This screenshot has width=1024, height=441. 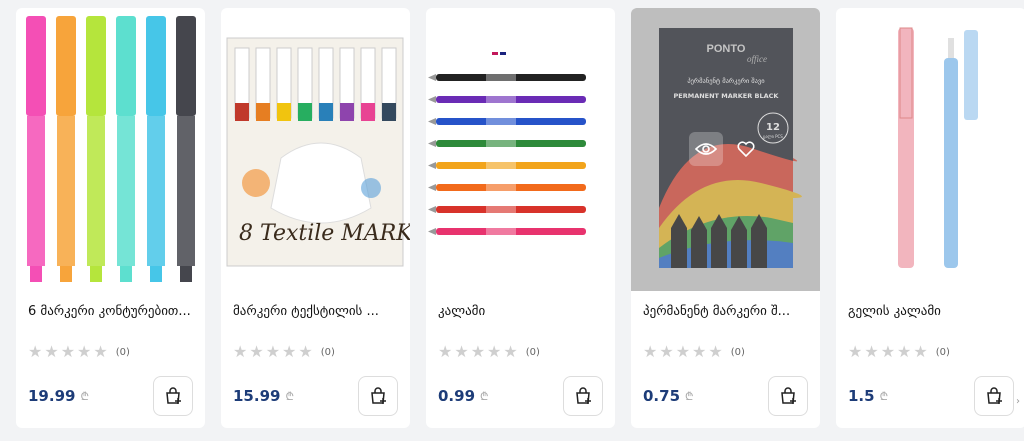 I want to click on next-arrow-icon: ›, so click(x=1020, y=403).